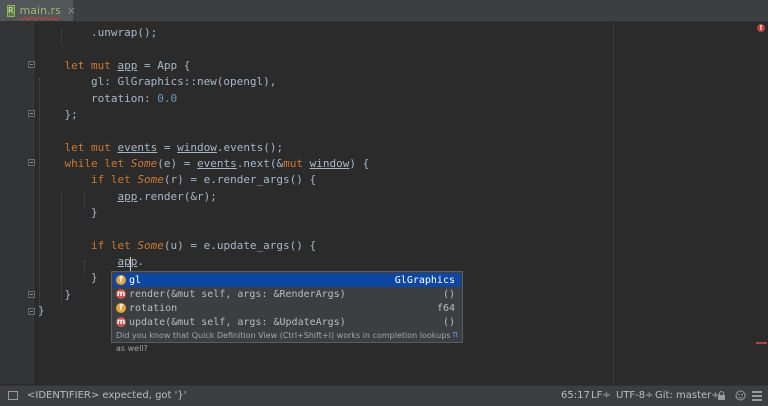  I want to click on code-line: if let Some(u) = e.update_args() {, so click(177, 246).